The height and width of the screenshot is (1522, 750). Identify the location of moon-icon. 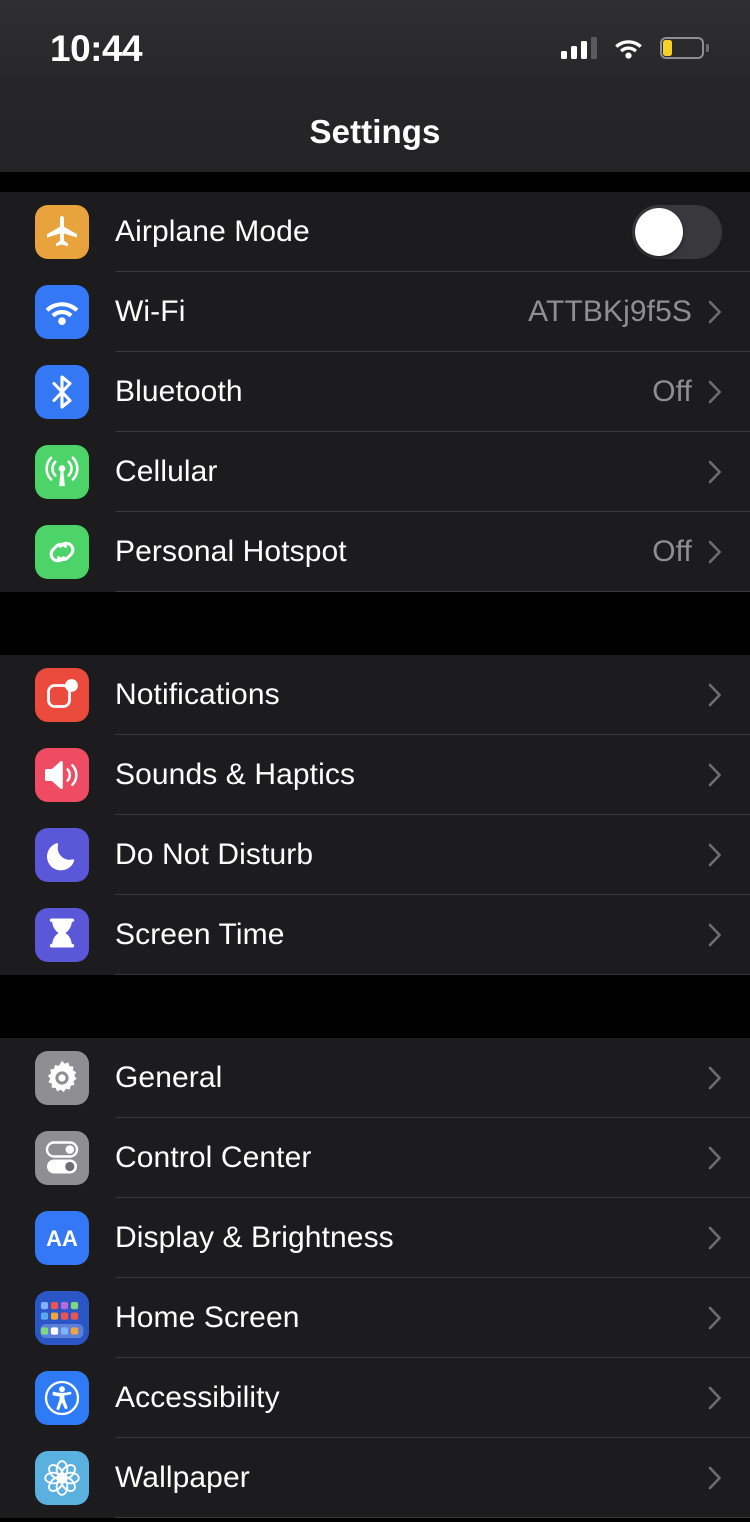
(62, 855).